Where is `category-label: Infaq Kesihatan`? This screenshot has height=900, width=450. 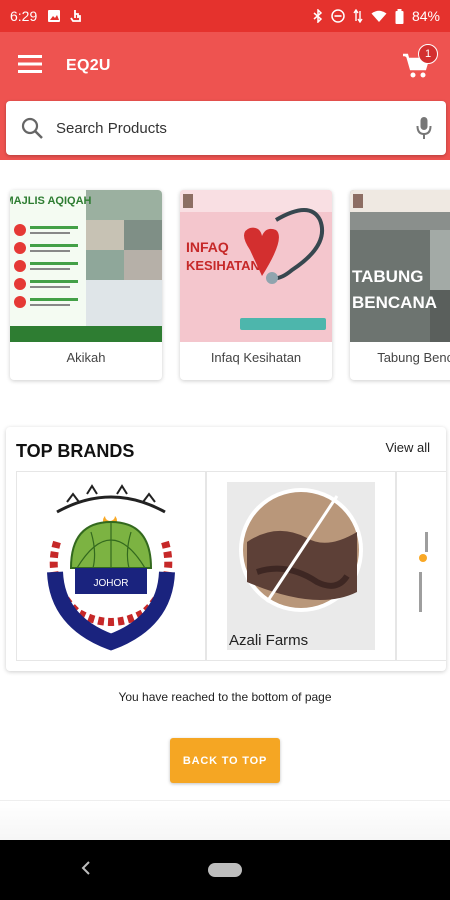
category-label: Infaq Kesihatan is located at coordinates (256, 357).